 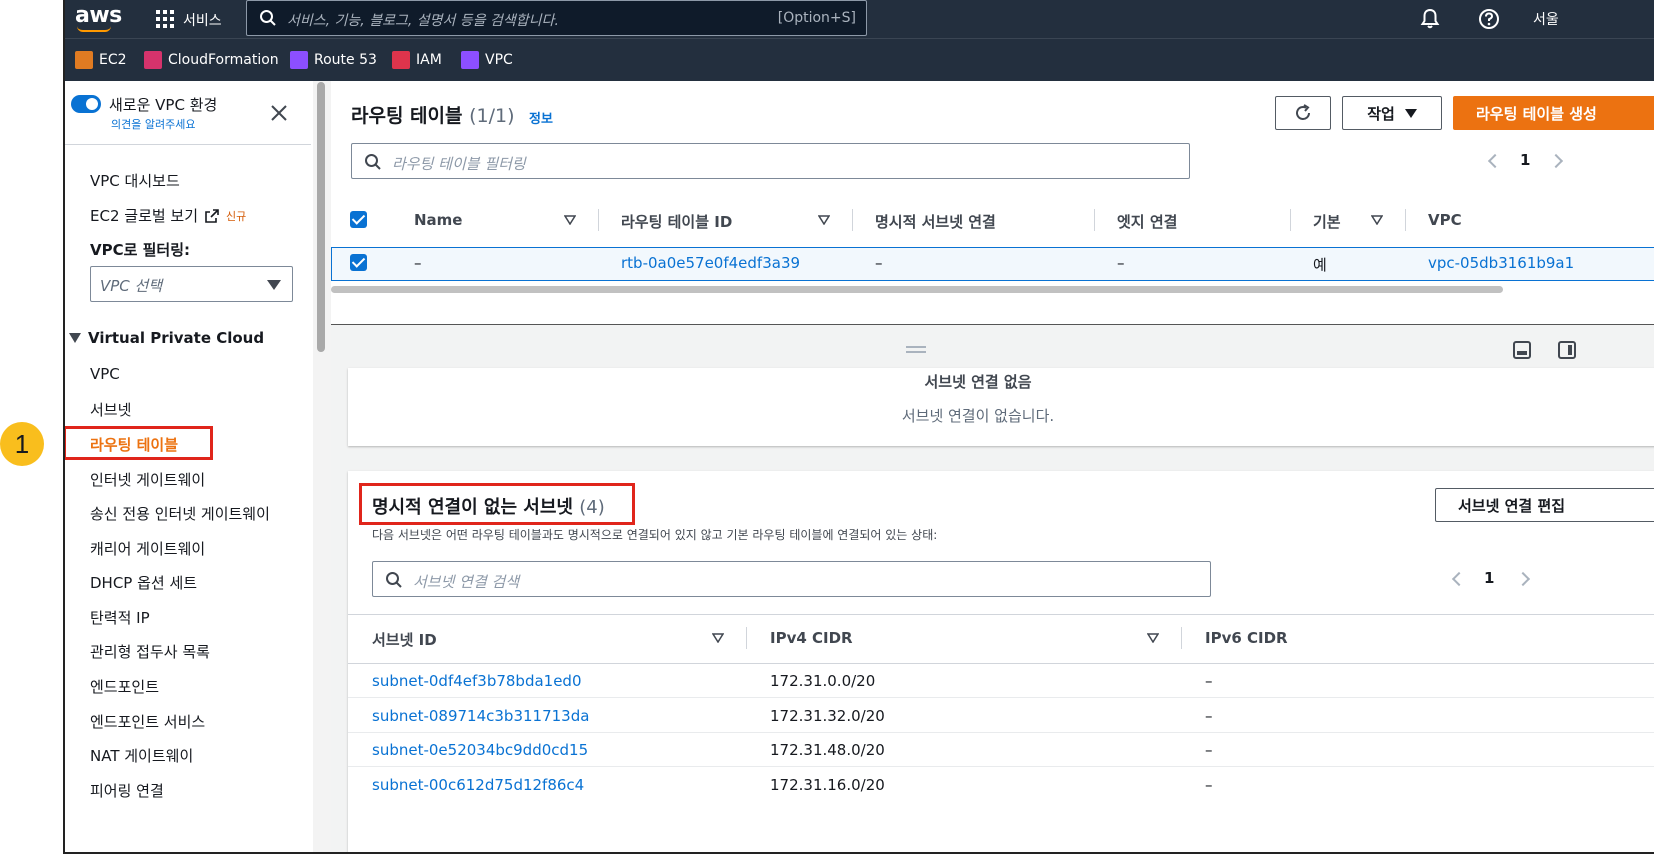 I want to click on sidebar-item-peering-connections: 피어링 연결, so click(x=127, y=790).